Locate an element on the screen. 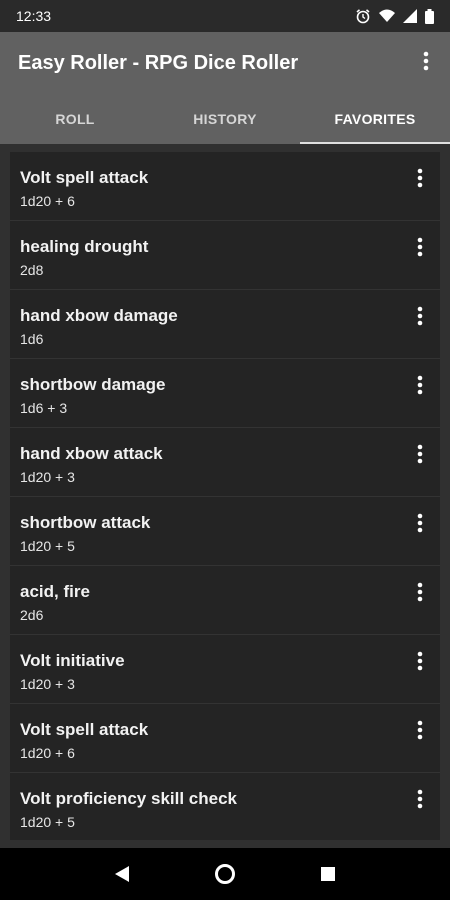  favorite-formula: 1d6 is located at coordinates (32, 339).